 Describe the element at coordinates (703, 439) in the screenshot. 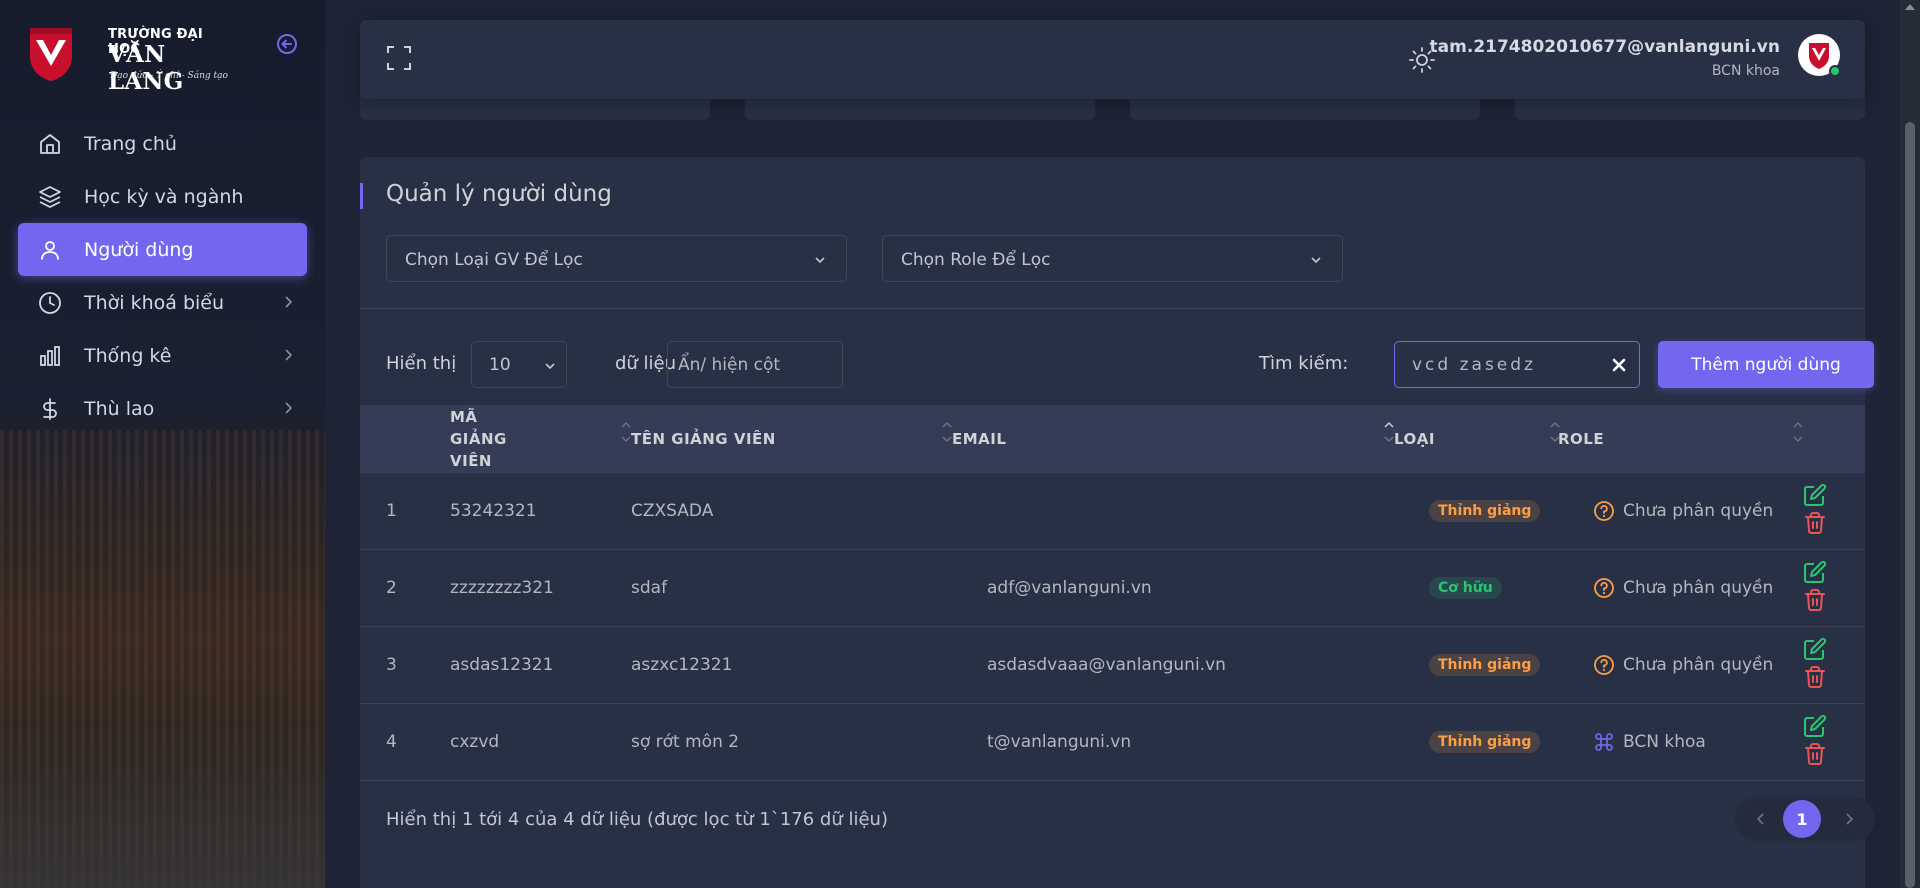

I see `column-header-name: TÊN GIẢNG VIÊN` at that location.